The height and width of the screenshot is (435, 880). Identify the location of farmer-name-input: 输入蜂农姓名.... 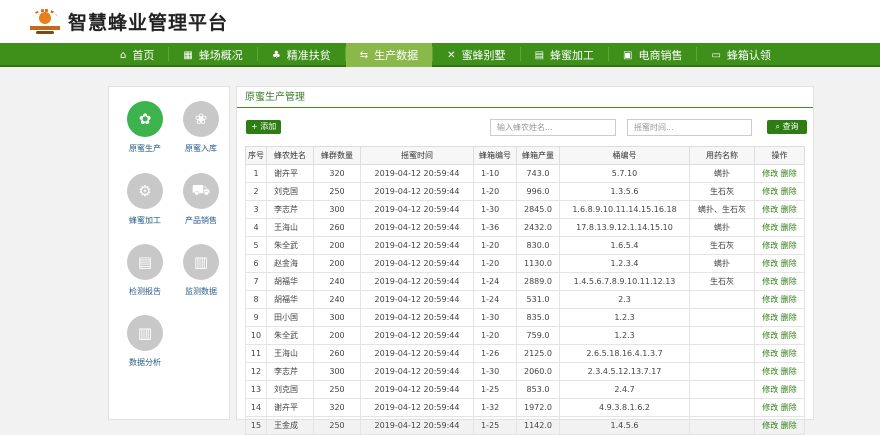
(553, 127).